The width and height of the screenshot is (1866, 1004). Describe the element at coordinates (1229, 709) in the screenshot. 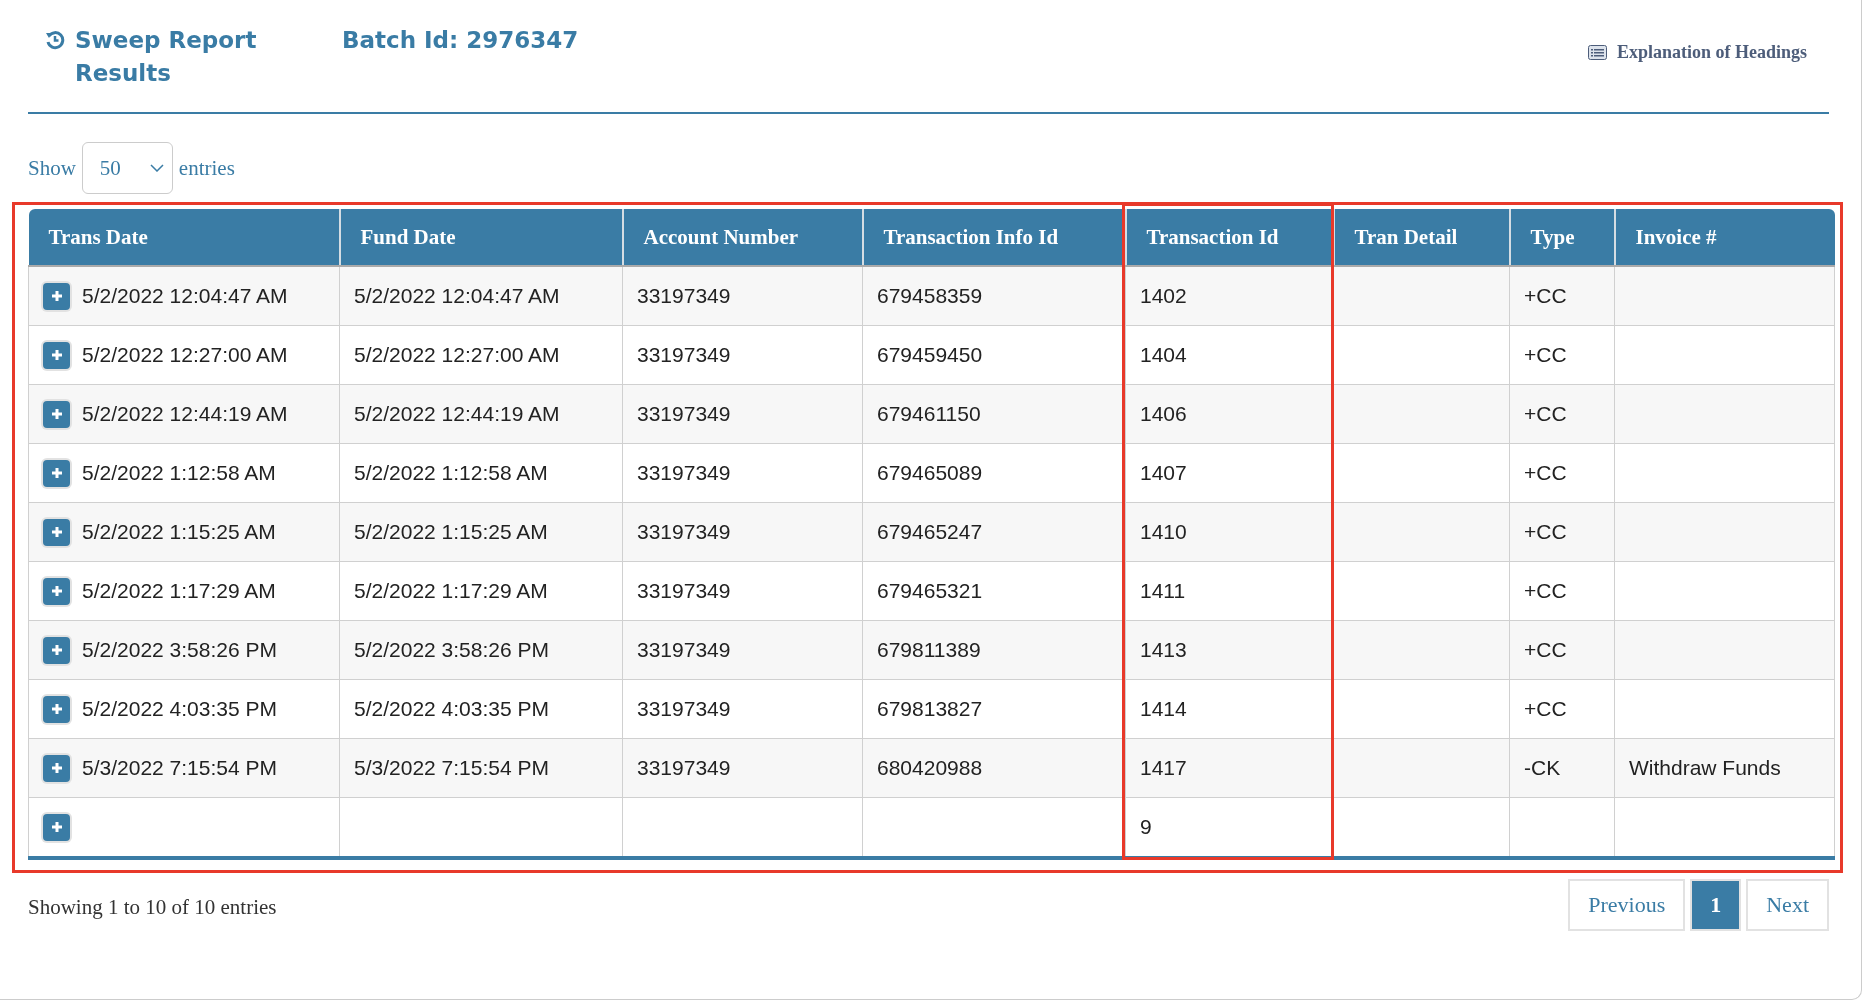

I see `table-cell: 1414` at that location.